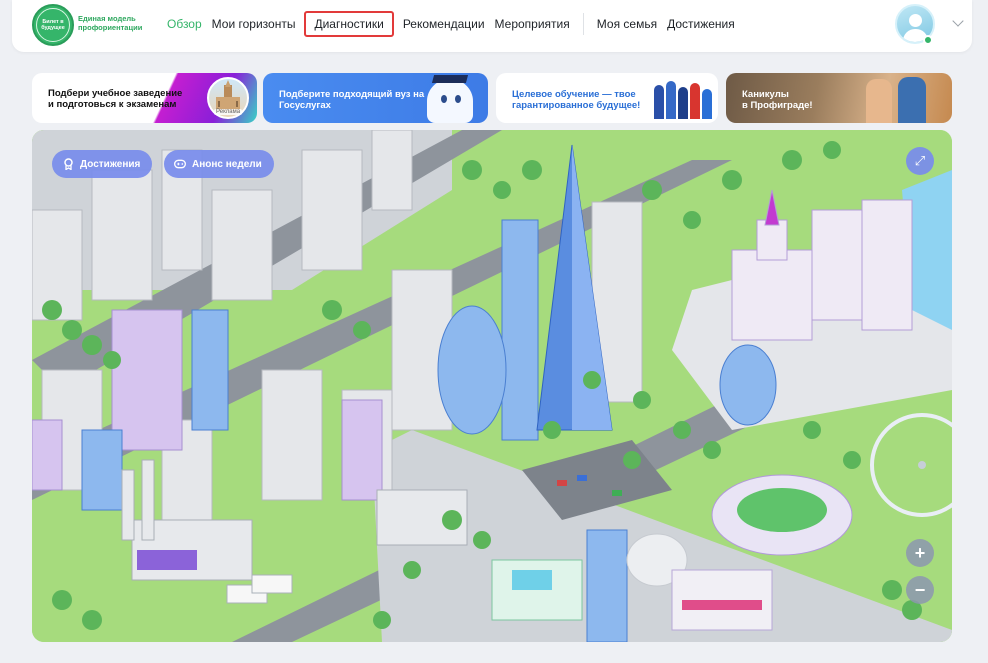  What do you see at coordinates (915, 20) in the screenshot?
I see `avatar-head` at bounding box center [915, 20].